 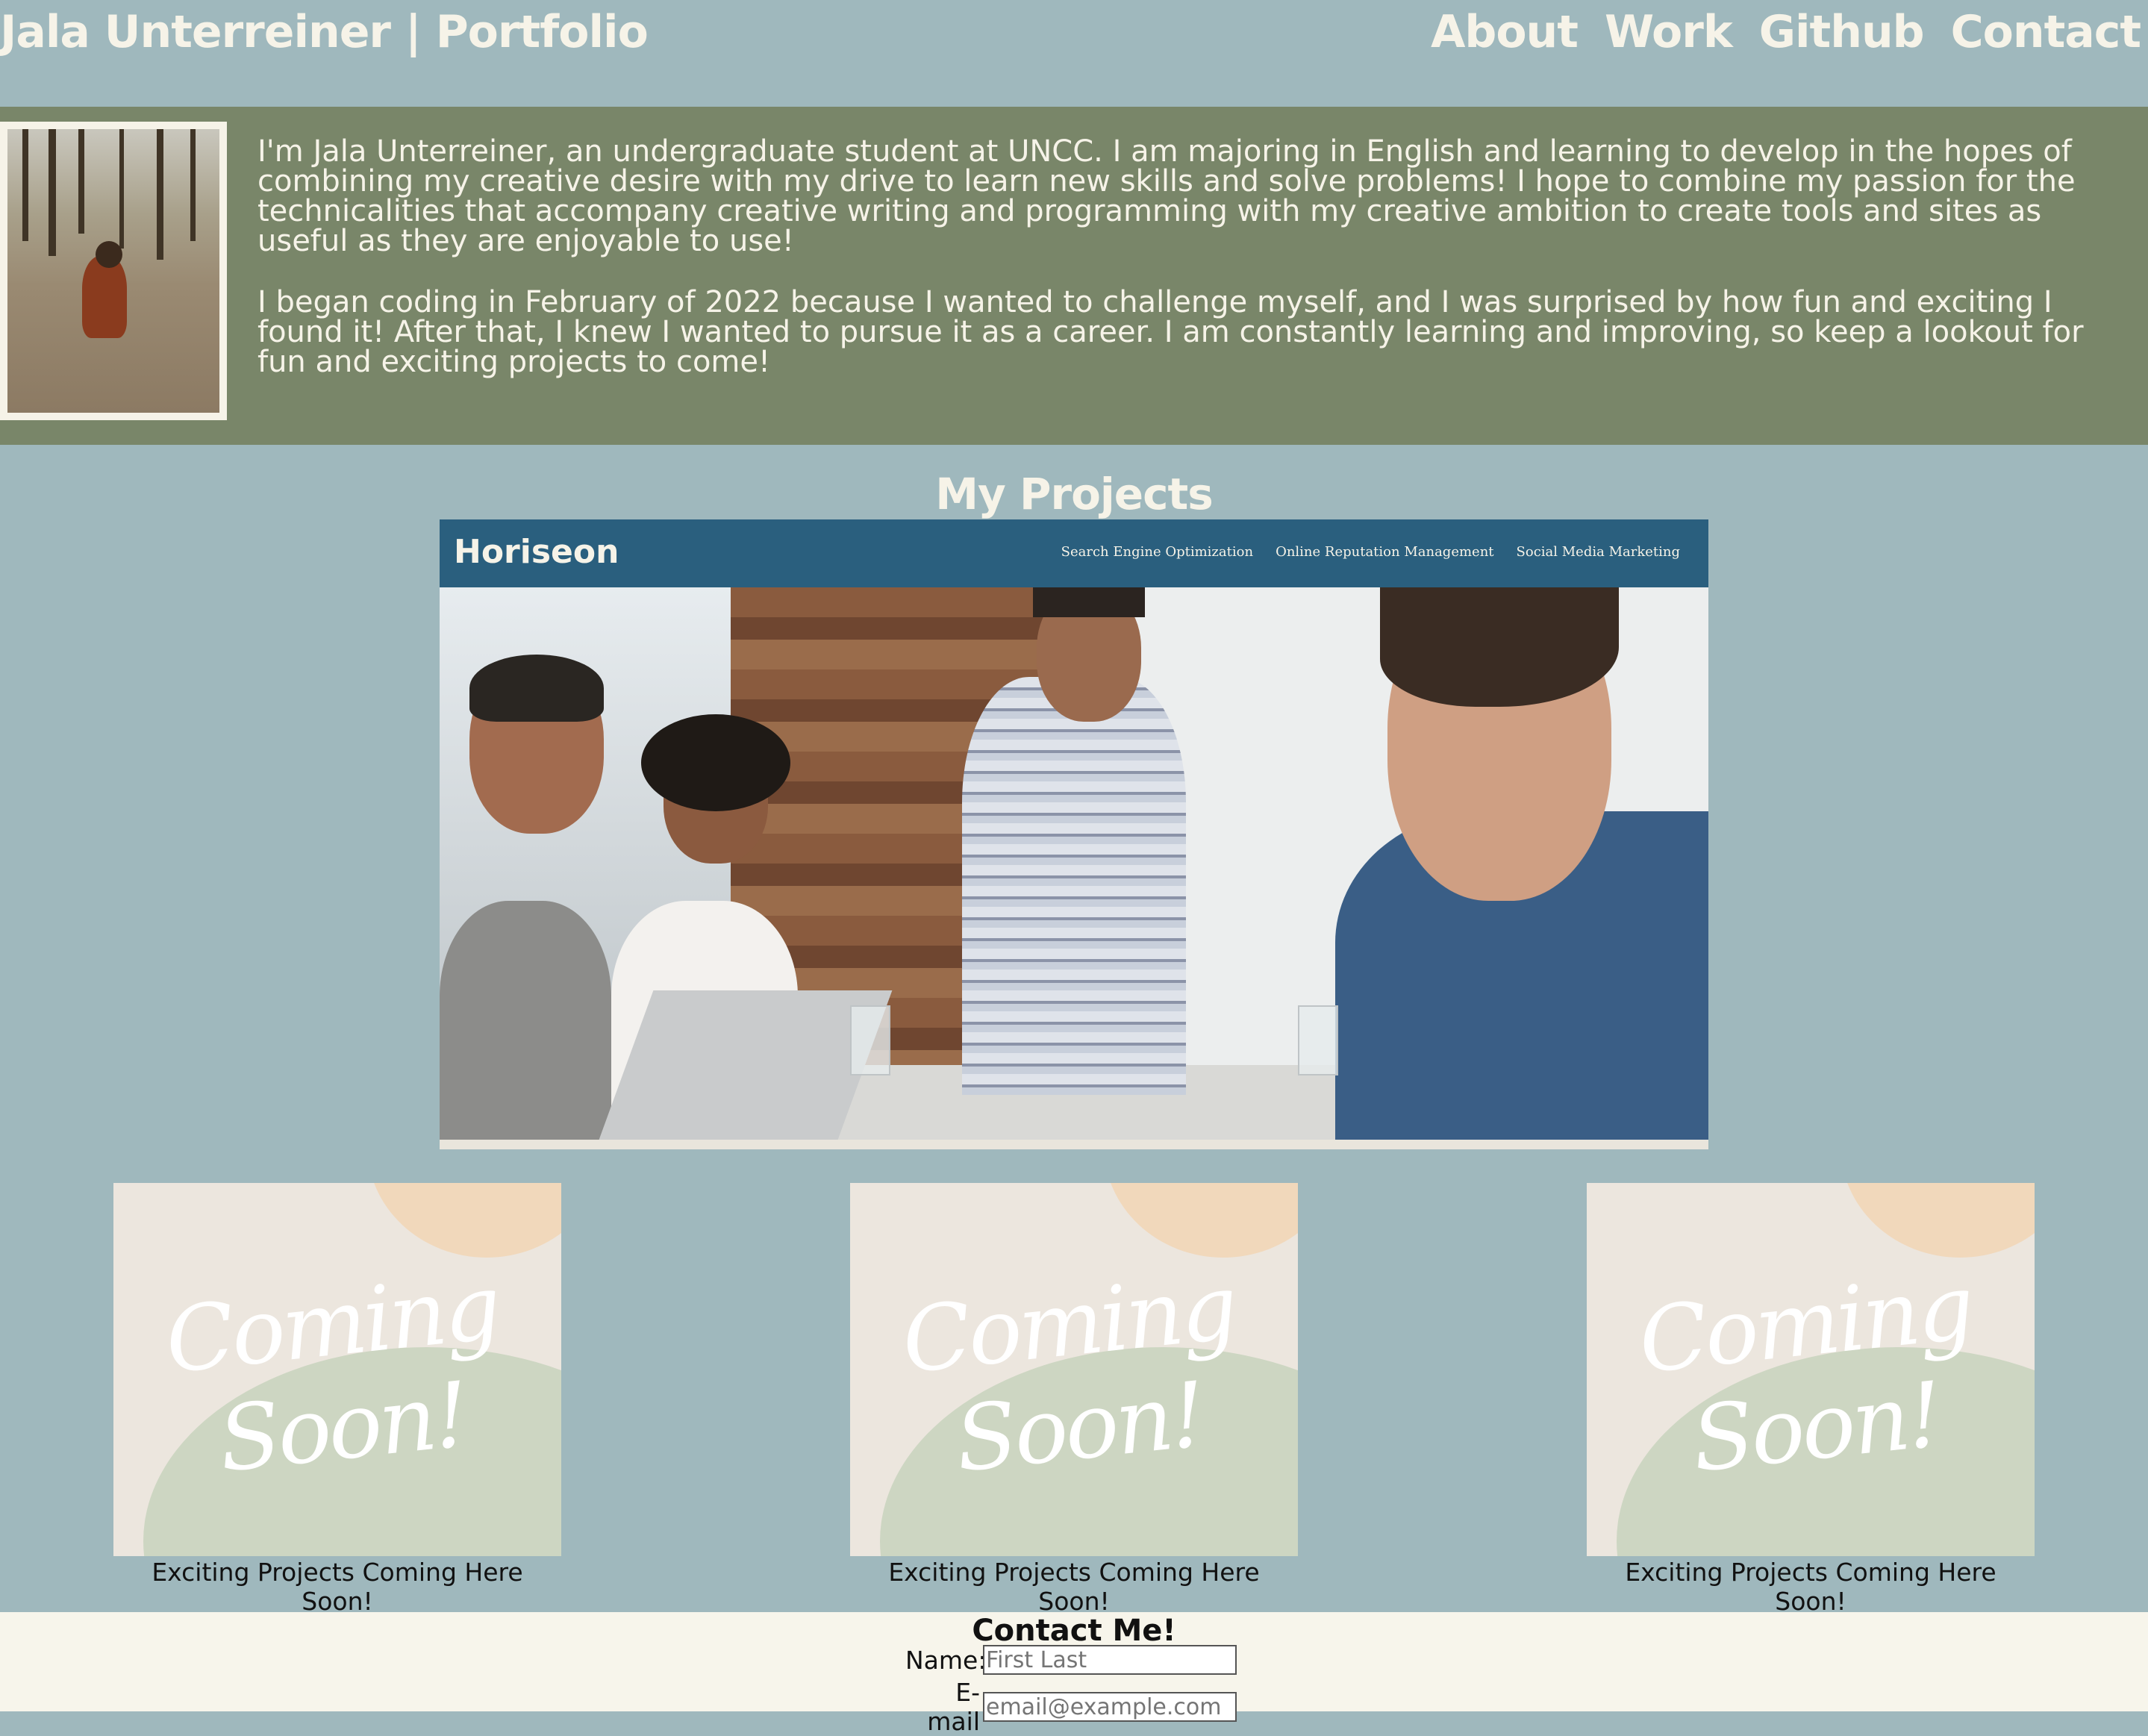 I want to click on featured-nav-item: Social Media Marketing, so click(x=1598, y=552).